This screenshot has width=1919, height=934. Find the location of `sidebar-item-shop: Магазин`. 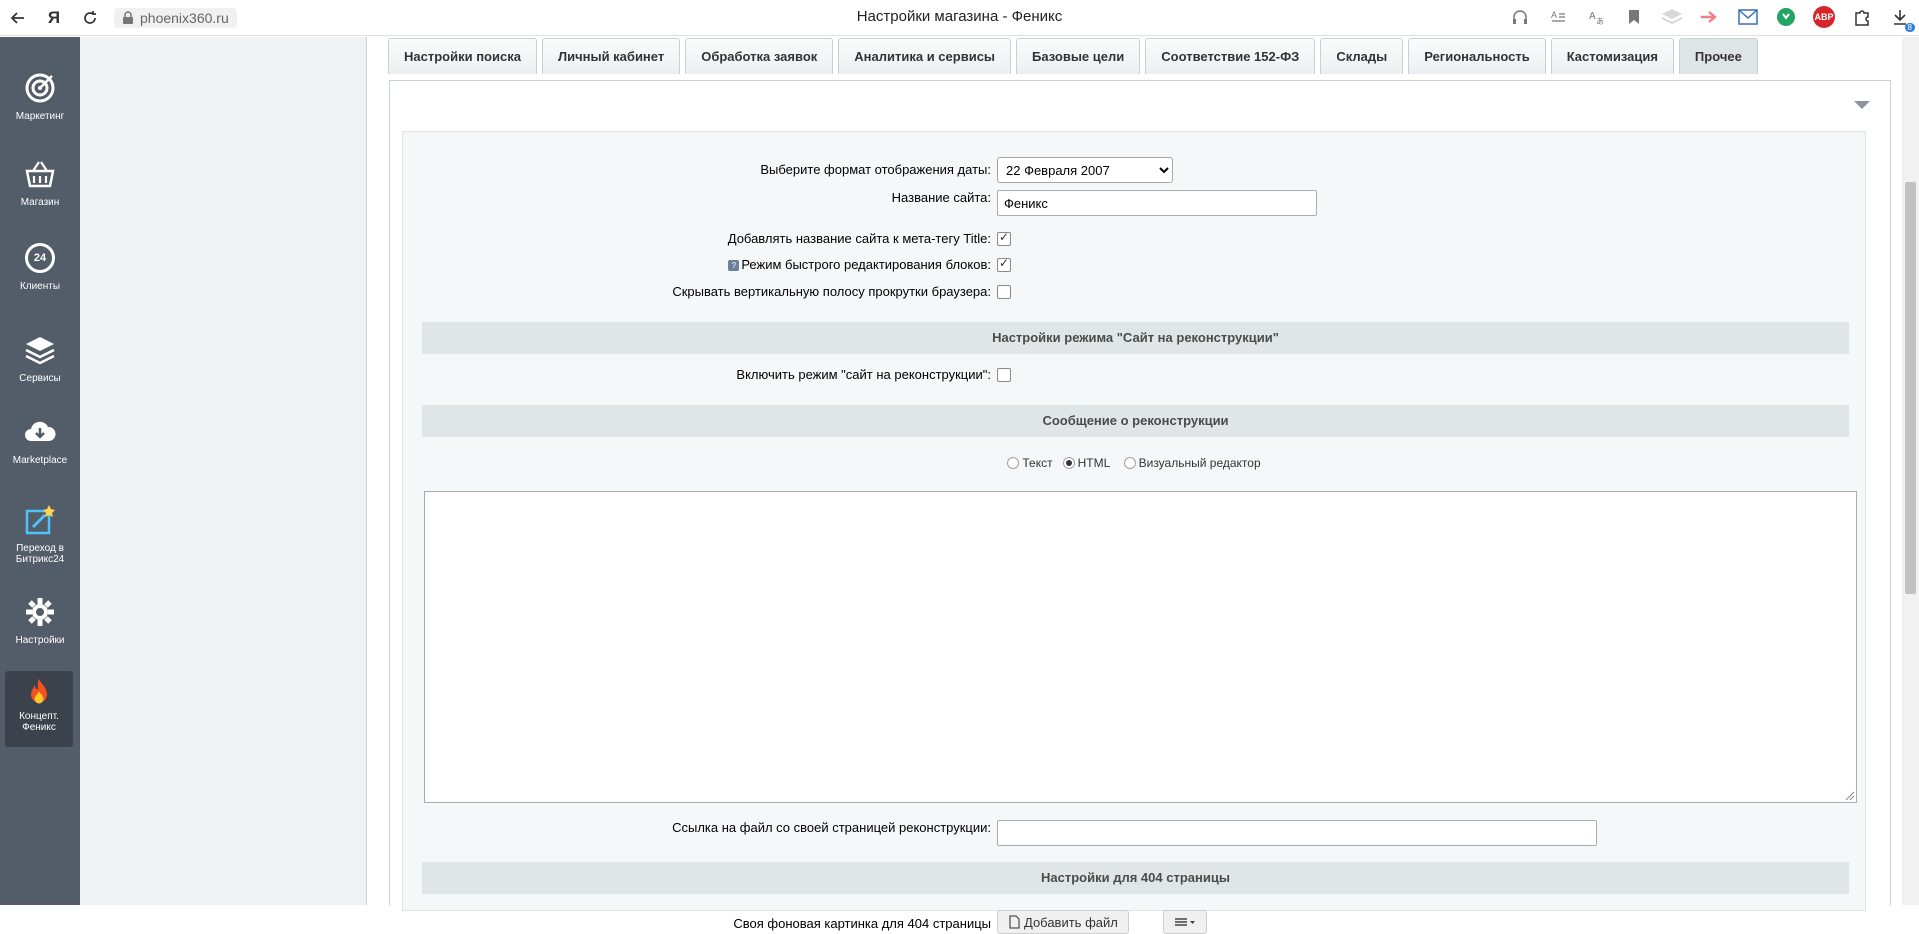

sidebar-item-shop: Магазин is located at coordinates (40, 182).